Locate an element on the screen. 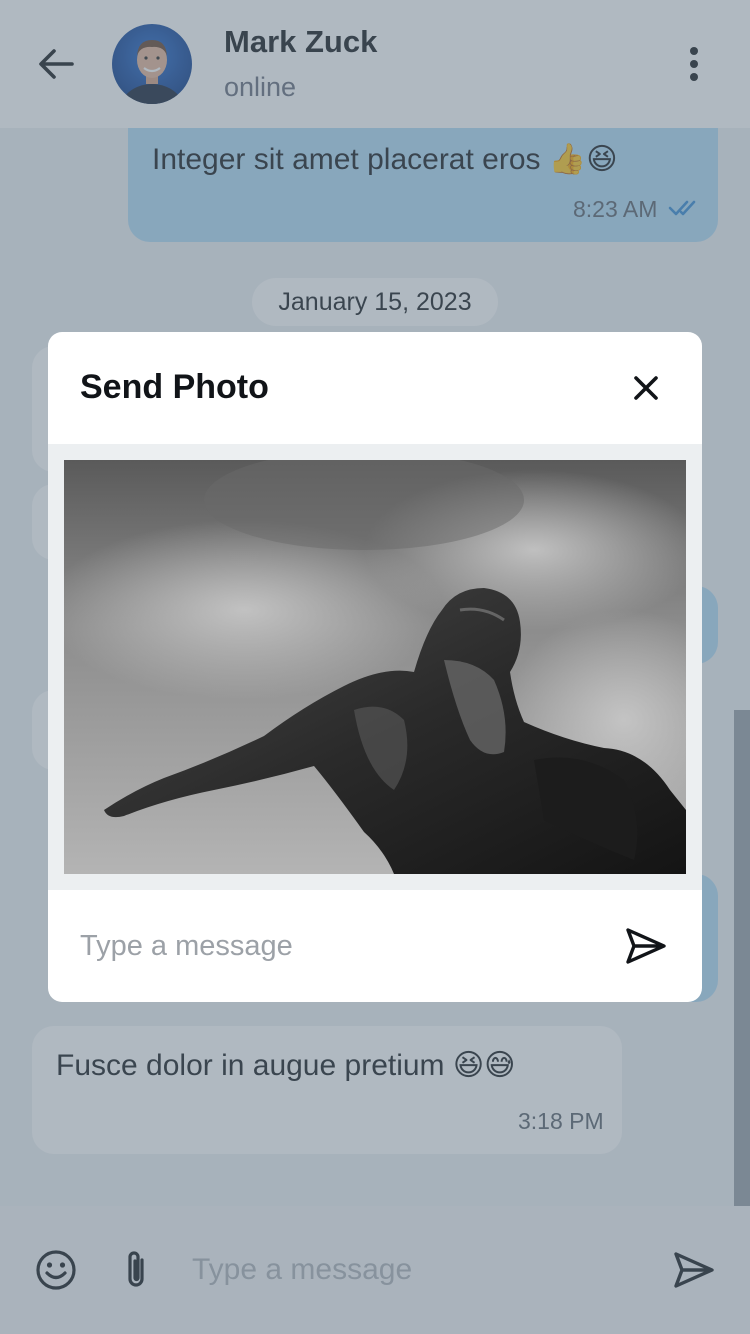  dialog-send-button is located at coordinates (646, 946).